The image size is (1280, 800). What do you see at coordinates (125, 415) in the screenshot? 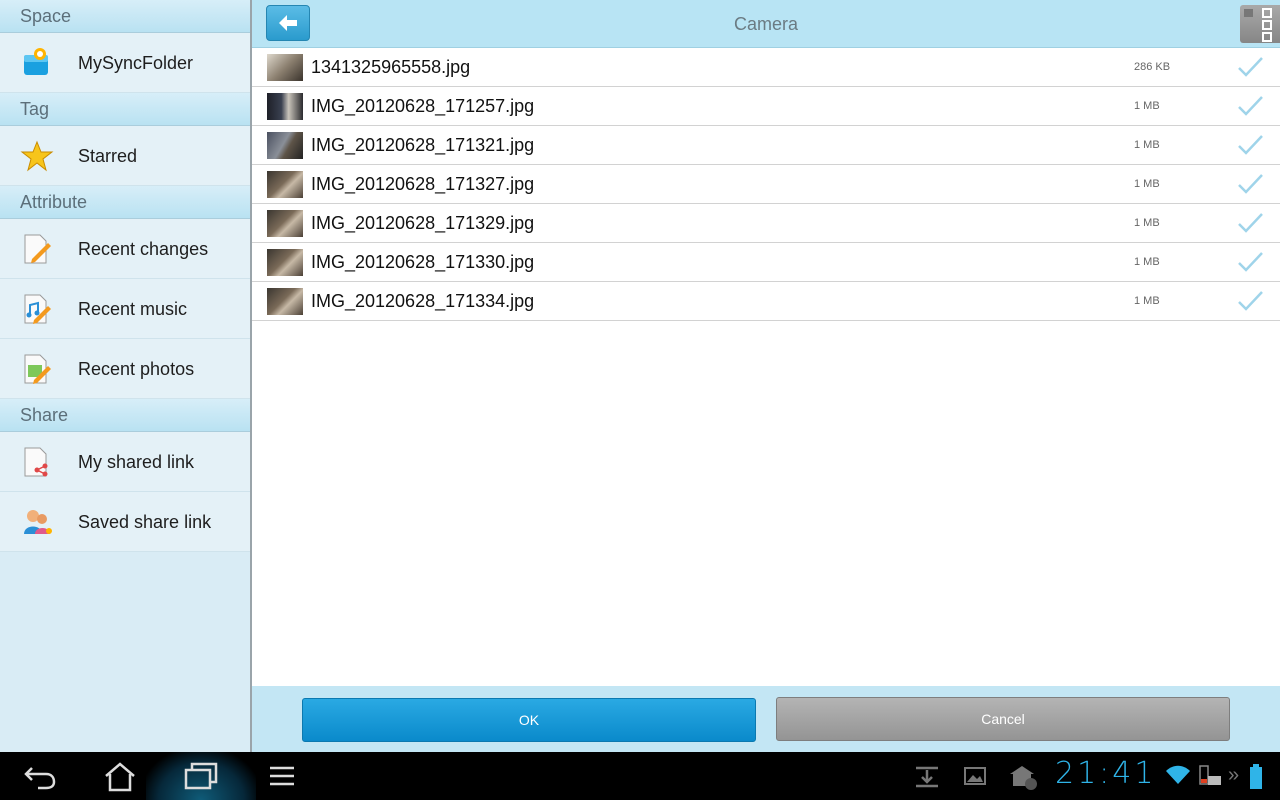
I see `section-header-share: Share` at bounding box center [125, 415].